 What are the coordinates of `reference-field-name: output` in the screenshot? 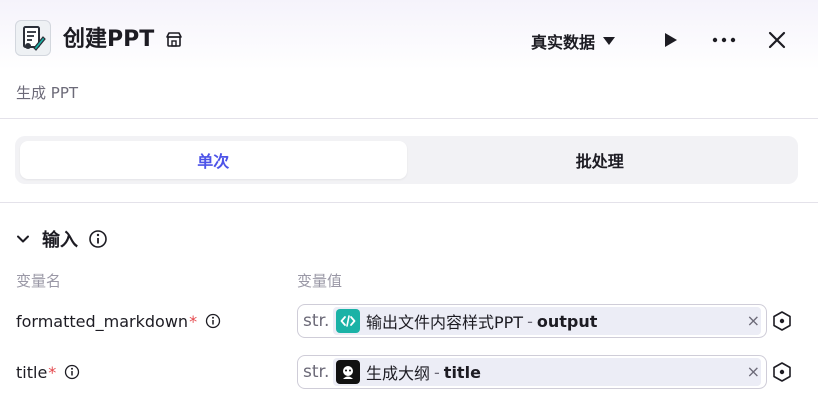 It's located at (567, 321).